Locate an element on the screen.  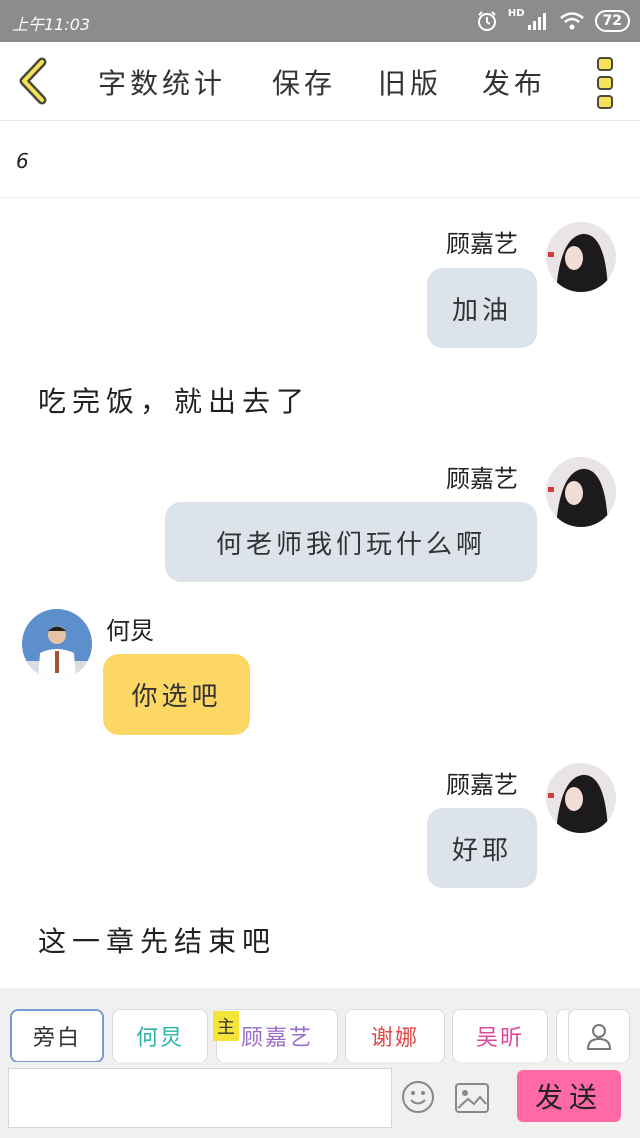
character-chip-narrator: 旁白 is located at coordinates (57, 1036).